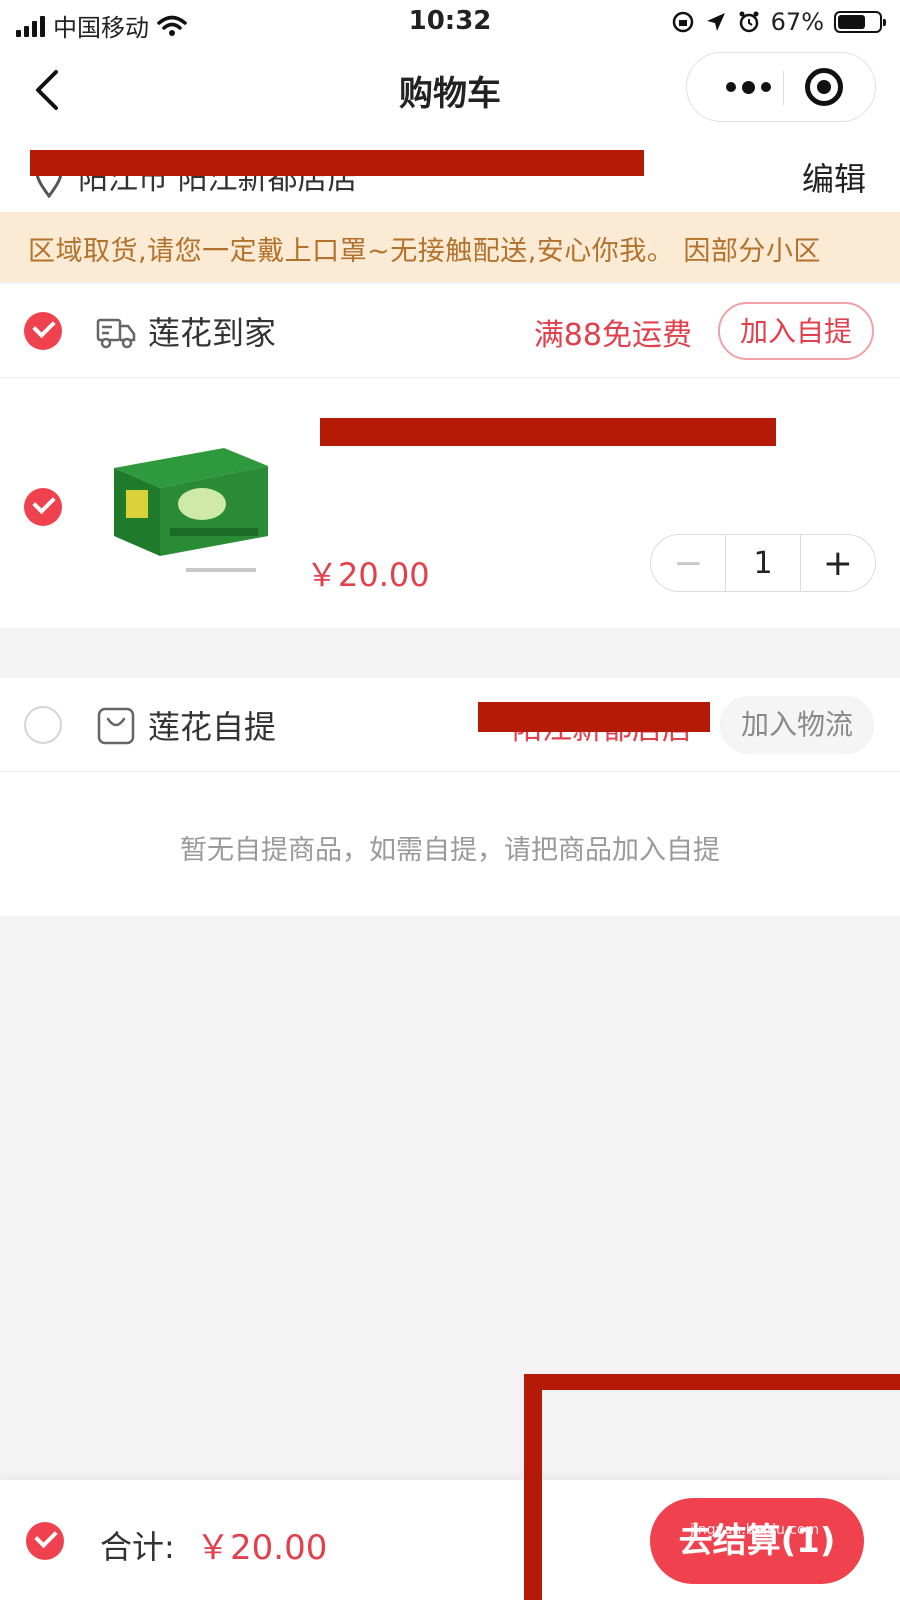  Describe the element at coordinates (715, 22) in the screenshot. I see `location-arrow-icon` at that location.